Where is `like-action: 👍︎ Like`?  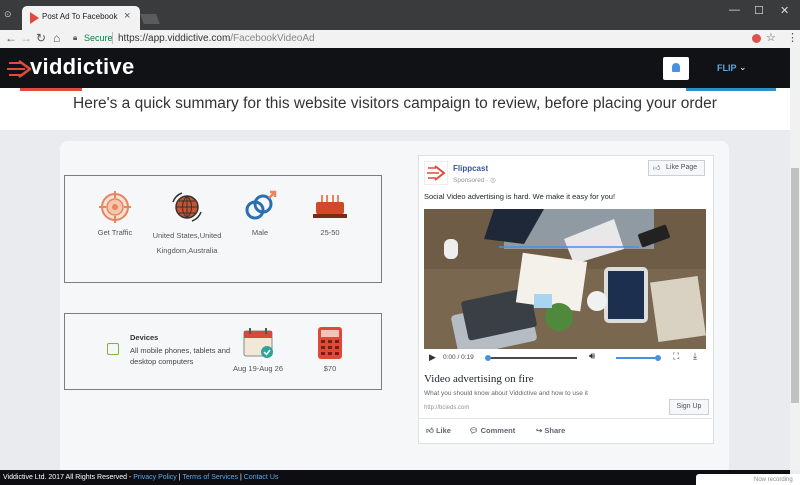
like-action: 👍︎ Like is located at coordinates (438, 431).